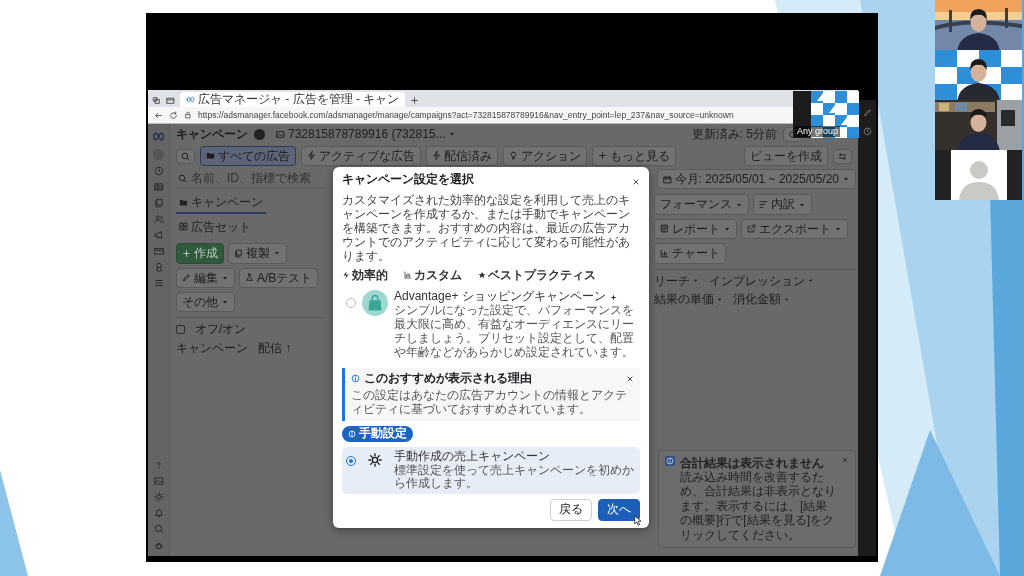  I want to click on back-button: 戻る, so click(571, 510).